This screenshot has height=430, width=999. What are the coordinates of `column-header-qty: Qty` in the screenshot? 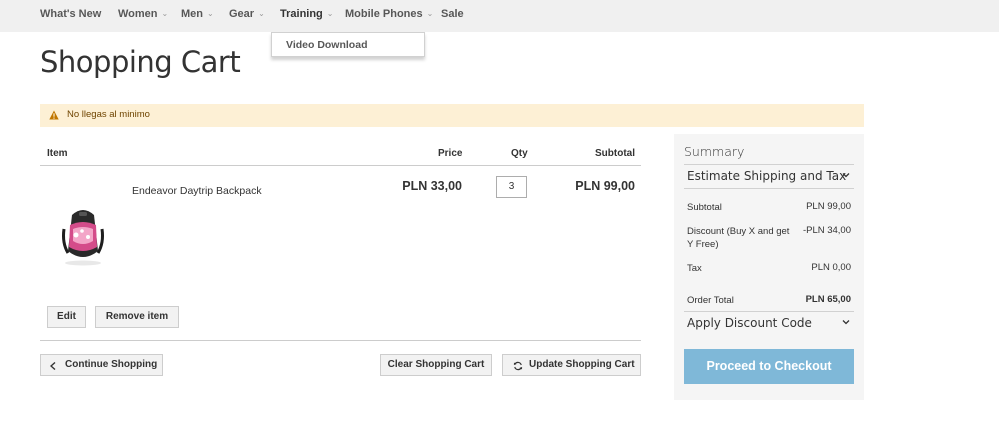 It's located at (519, 153).